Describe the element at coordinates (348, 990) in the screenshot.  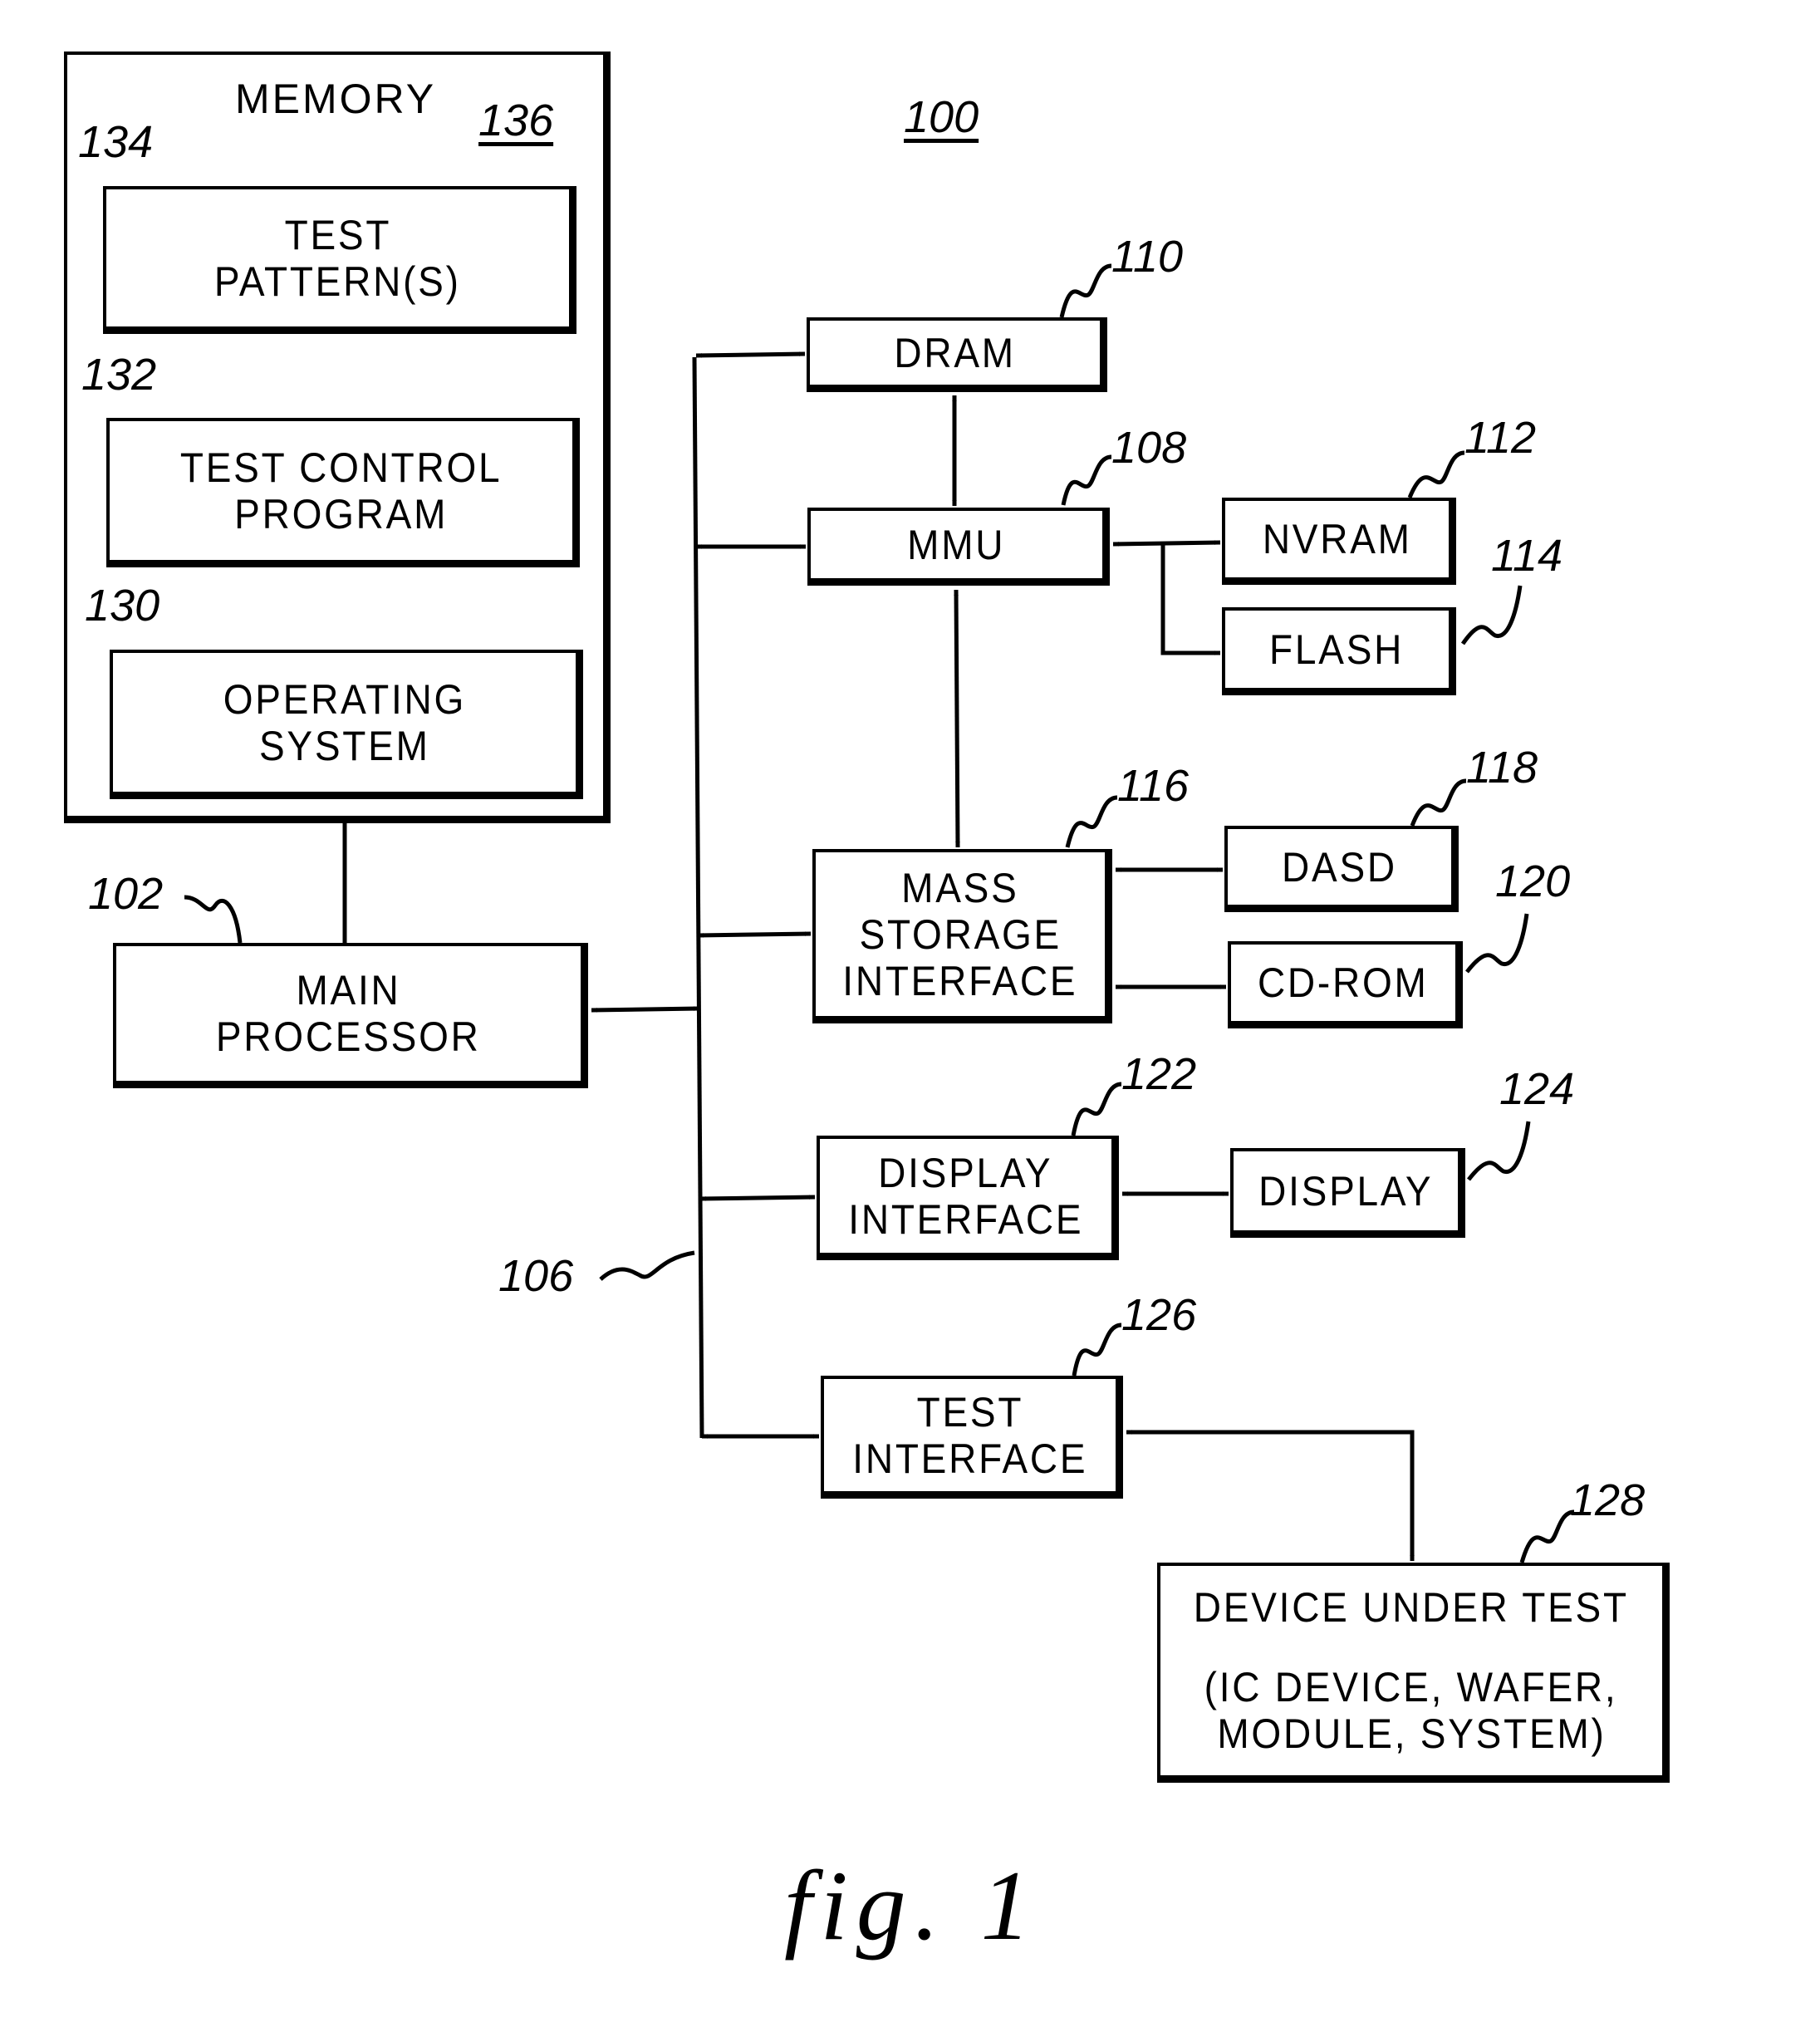
I see `main-processor-line-1: MAIN` at that location.